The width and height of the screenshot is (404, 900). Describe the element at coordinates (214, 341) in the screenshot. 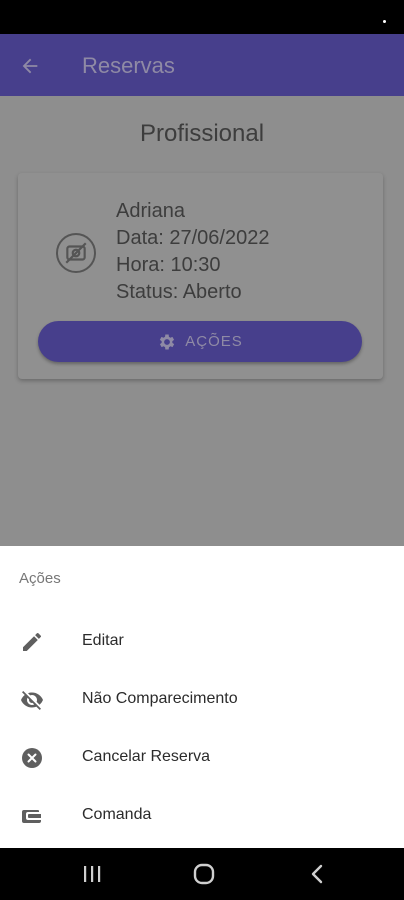

I see `actions-button-label: AÇÕES` at that location.